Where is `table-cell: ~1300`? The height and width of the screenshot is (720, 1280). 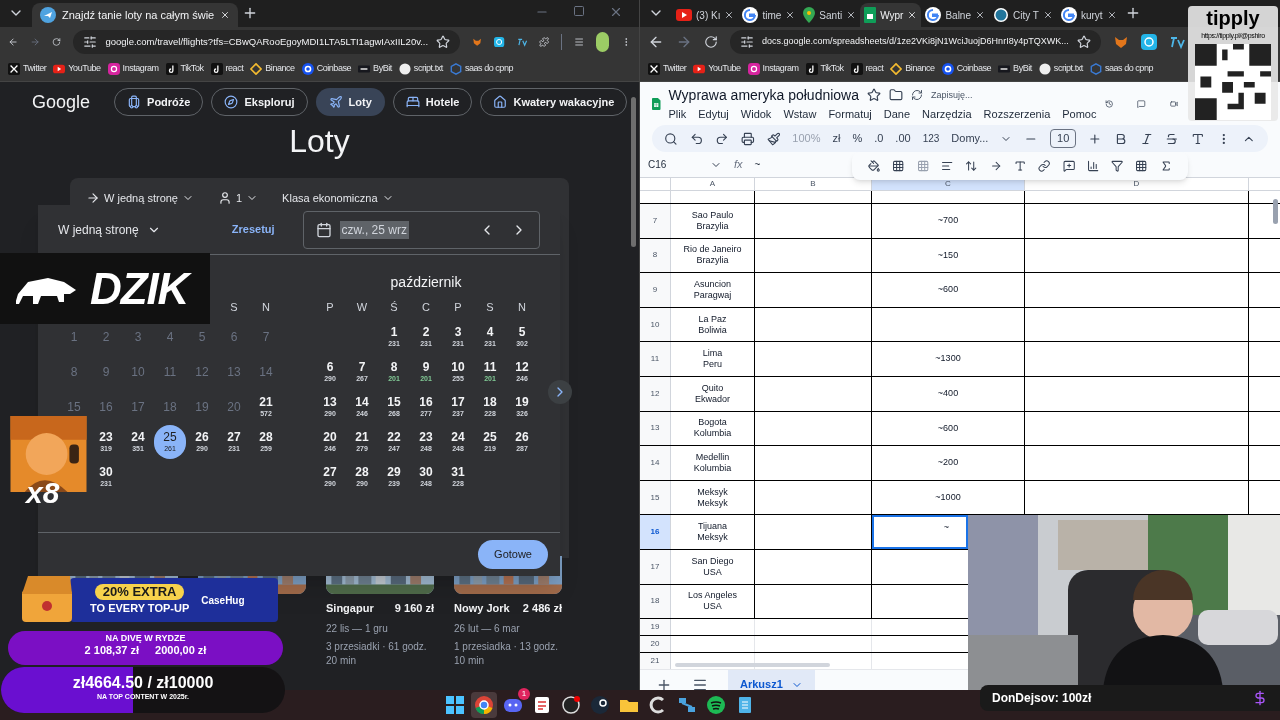 table-cell: ~1300 is located at coordinates (948, 359).